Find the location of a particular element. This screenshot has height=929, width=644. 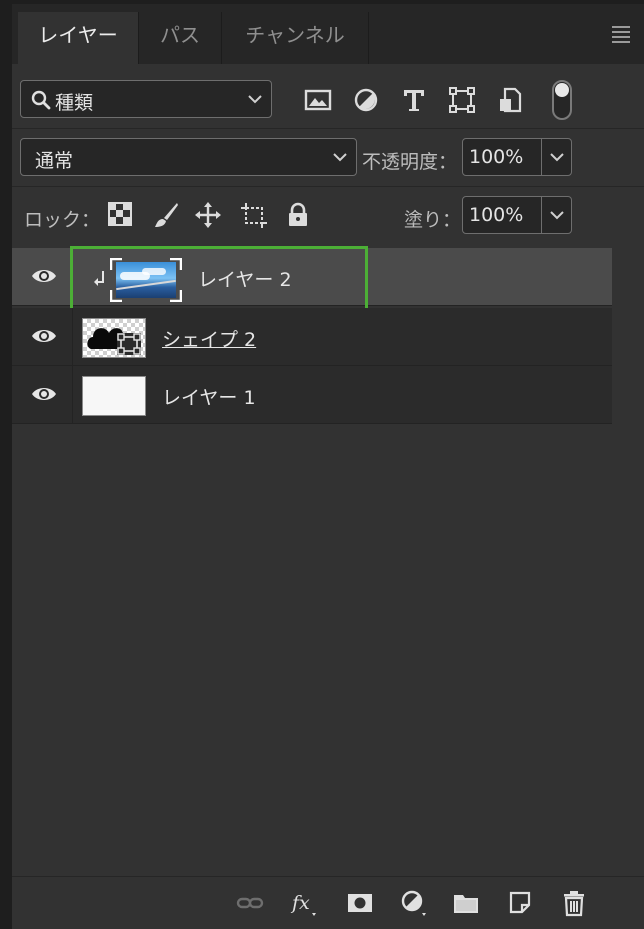

selection-corners-icon is located at coordinates (146, 280).